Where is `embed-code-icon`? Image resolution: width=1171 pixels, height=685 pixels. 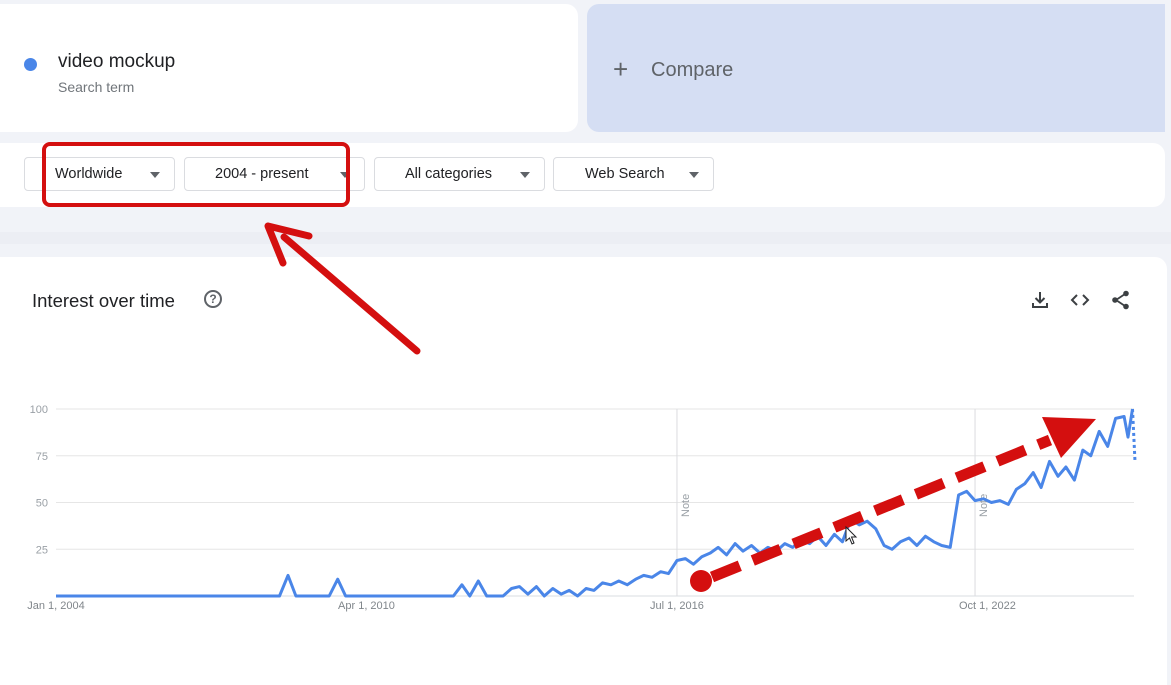 embed-code-icon is located at coordinates (1080, 300).